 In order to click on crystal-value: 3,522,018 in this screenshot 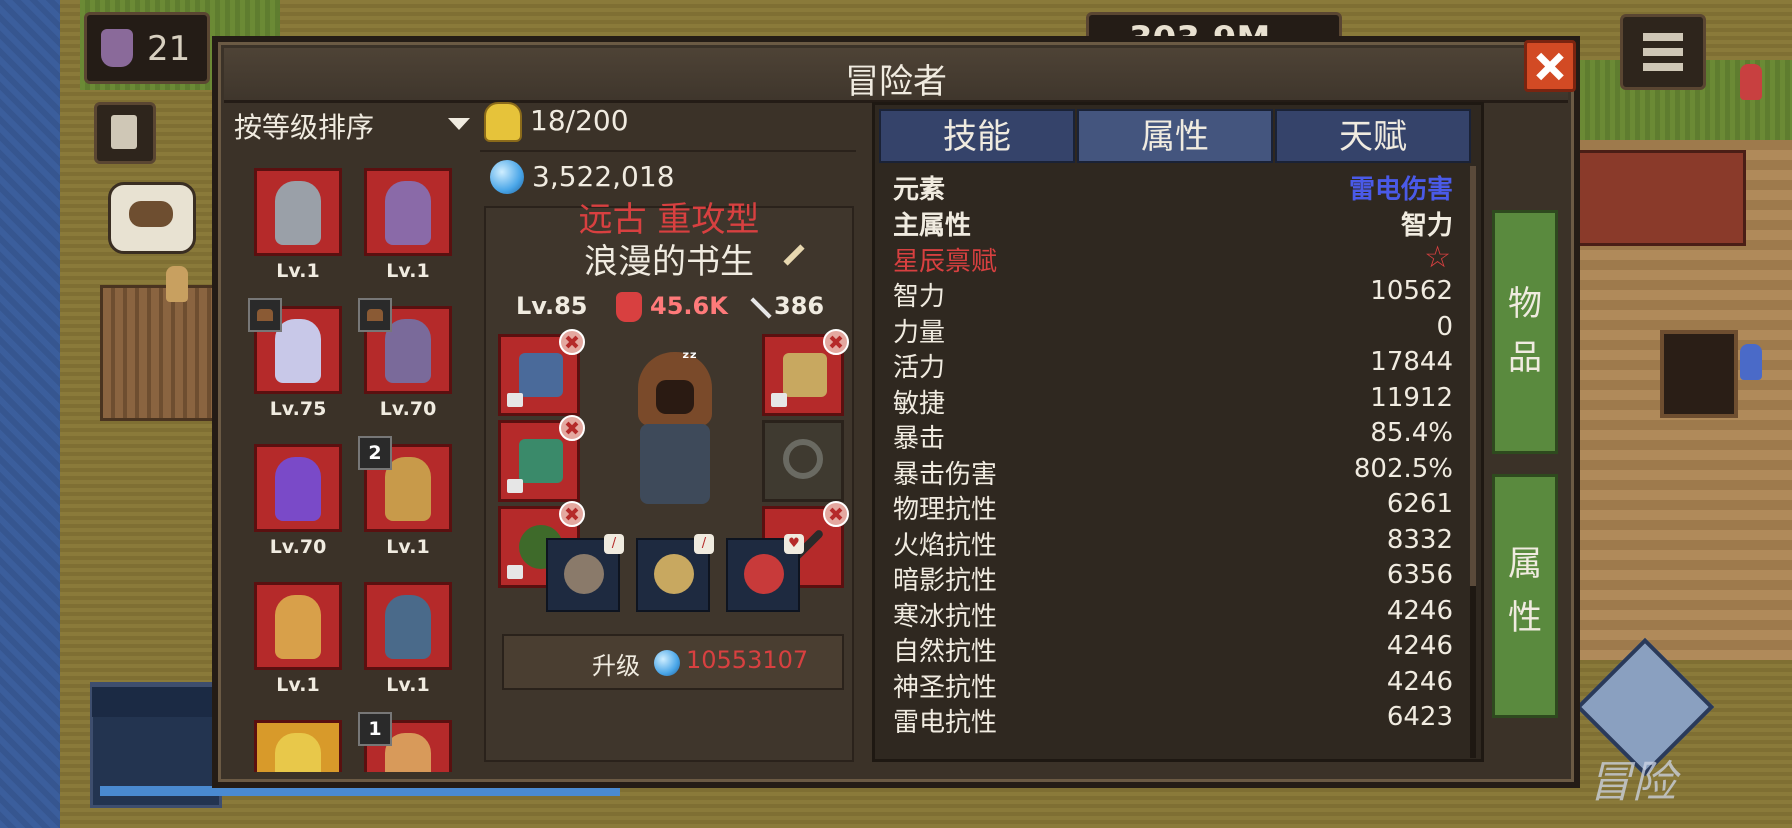, I will do `click(603, 176)`.